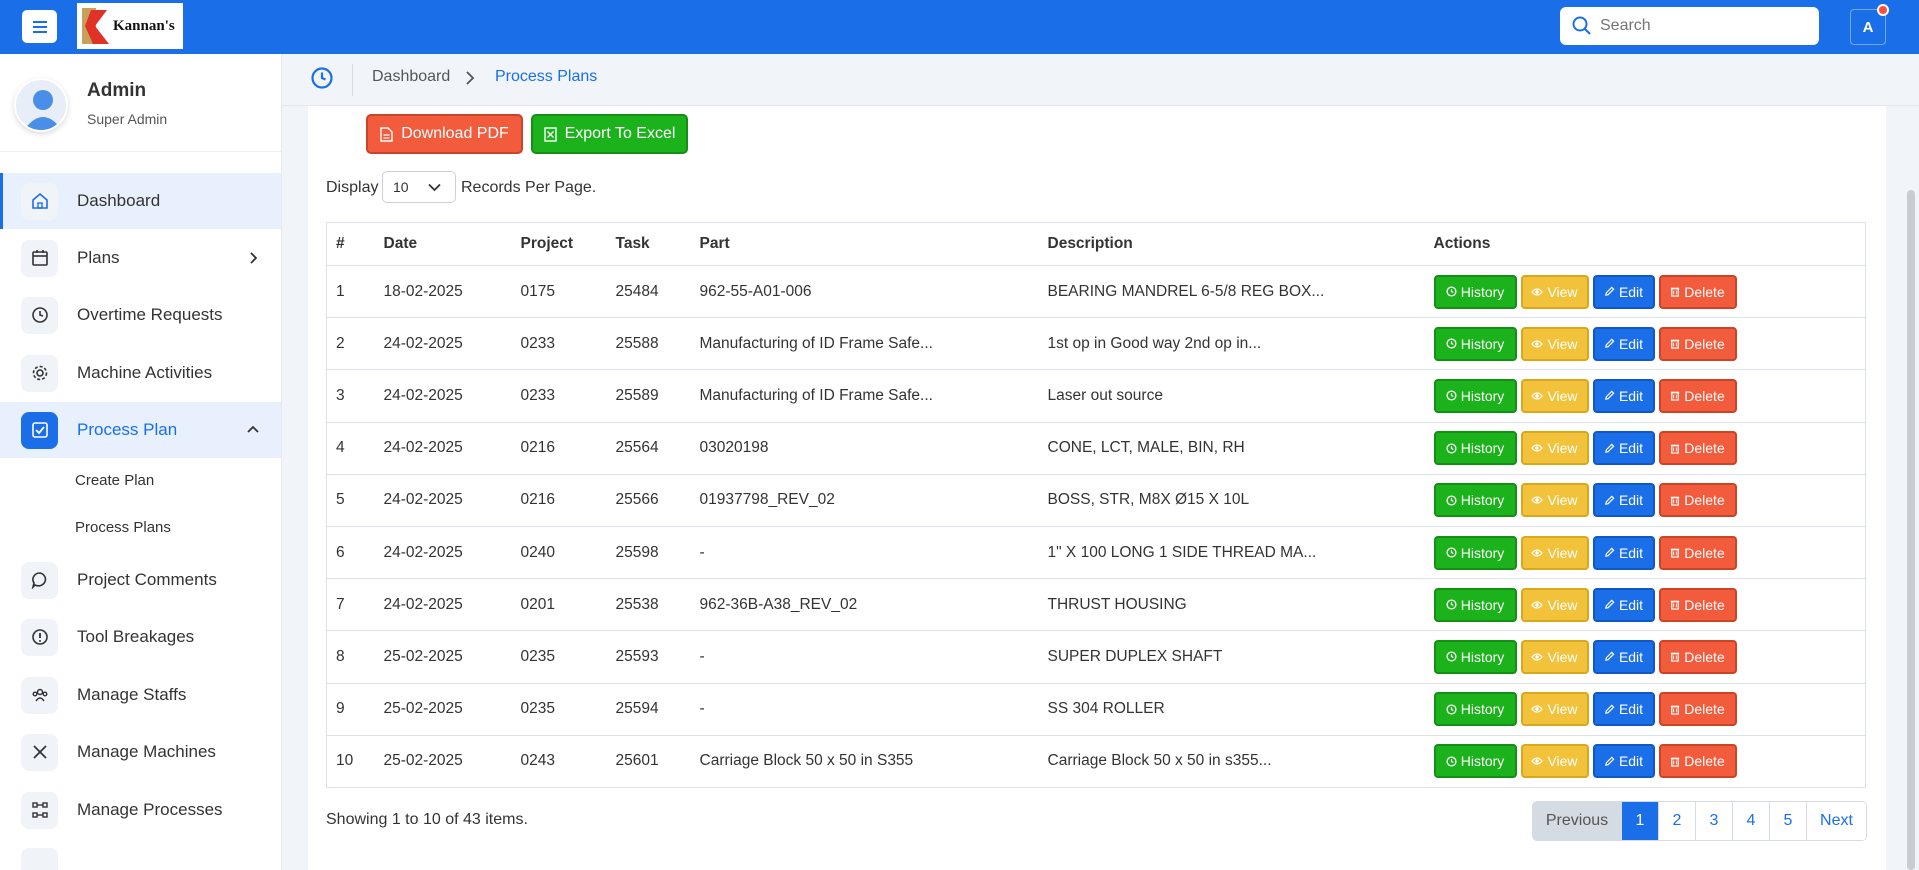 Image resolution: width=1919 pixels, height=870 pixels. I want to click on eye-icon, so click(1537, 709).